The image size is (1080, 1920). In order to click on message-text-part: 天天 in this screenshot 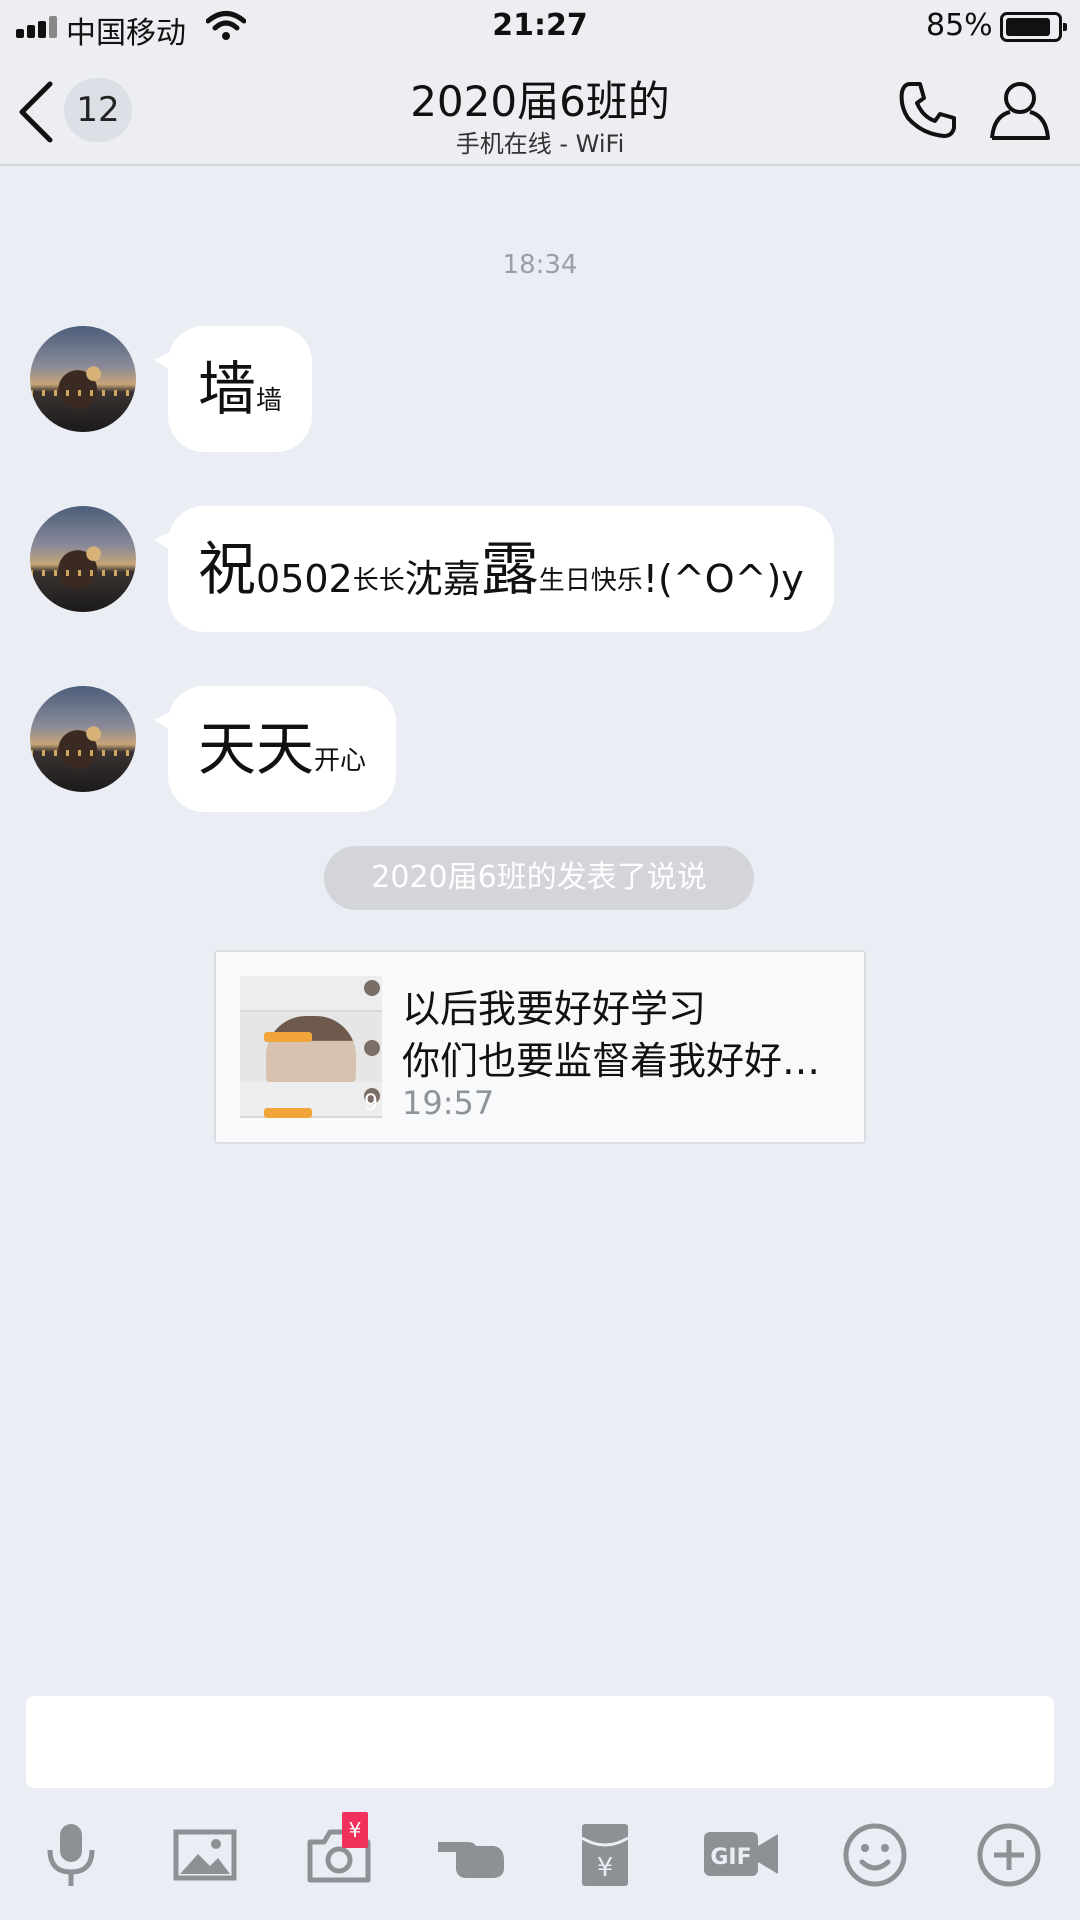, I will do `click(256, 749)`.